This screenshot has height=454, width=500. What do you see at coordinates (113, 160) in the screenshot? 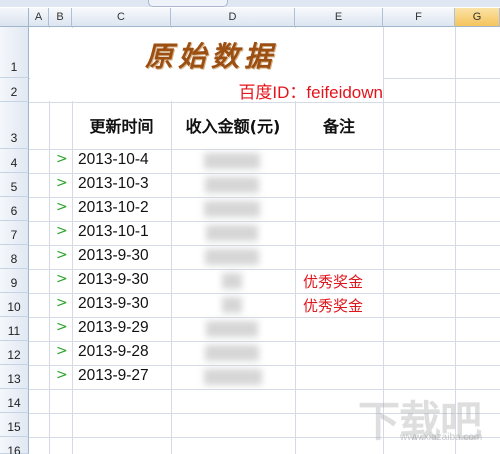
I see `date-cell: 2013-10-4` at bounding box center [113, 160].